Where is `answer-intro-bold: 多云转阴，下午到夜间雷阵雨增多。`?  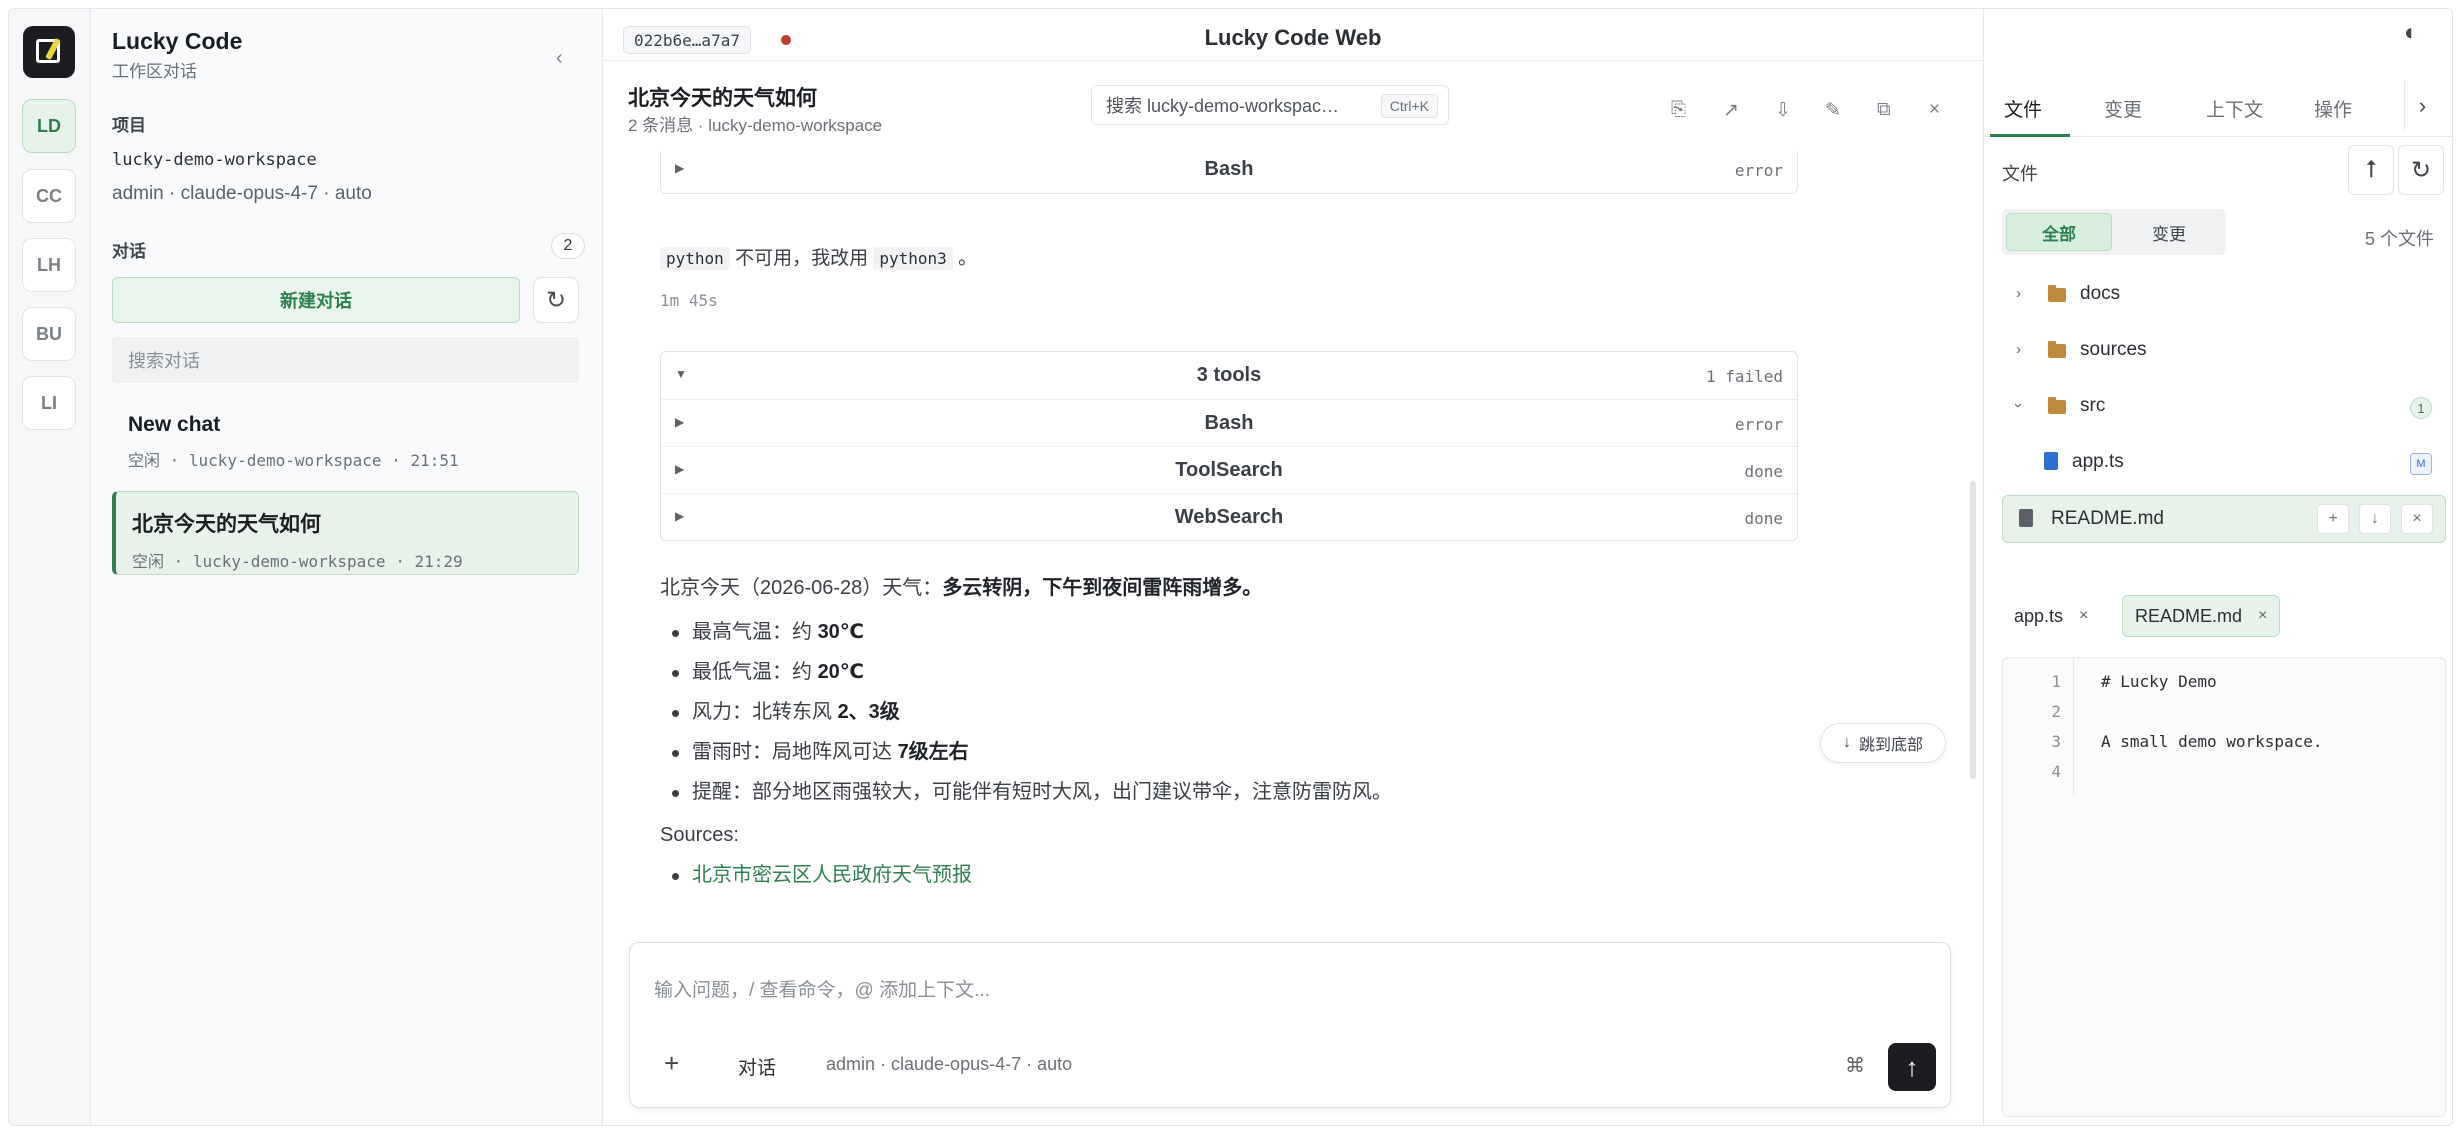
answer-intro-bold: 多云转阴，下午到夜间雷阵雨增多。 is located at coordinates (1102, 588).